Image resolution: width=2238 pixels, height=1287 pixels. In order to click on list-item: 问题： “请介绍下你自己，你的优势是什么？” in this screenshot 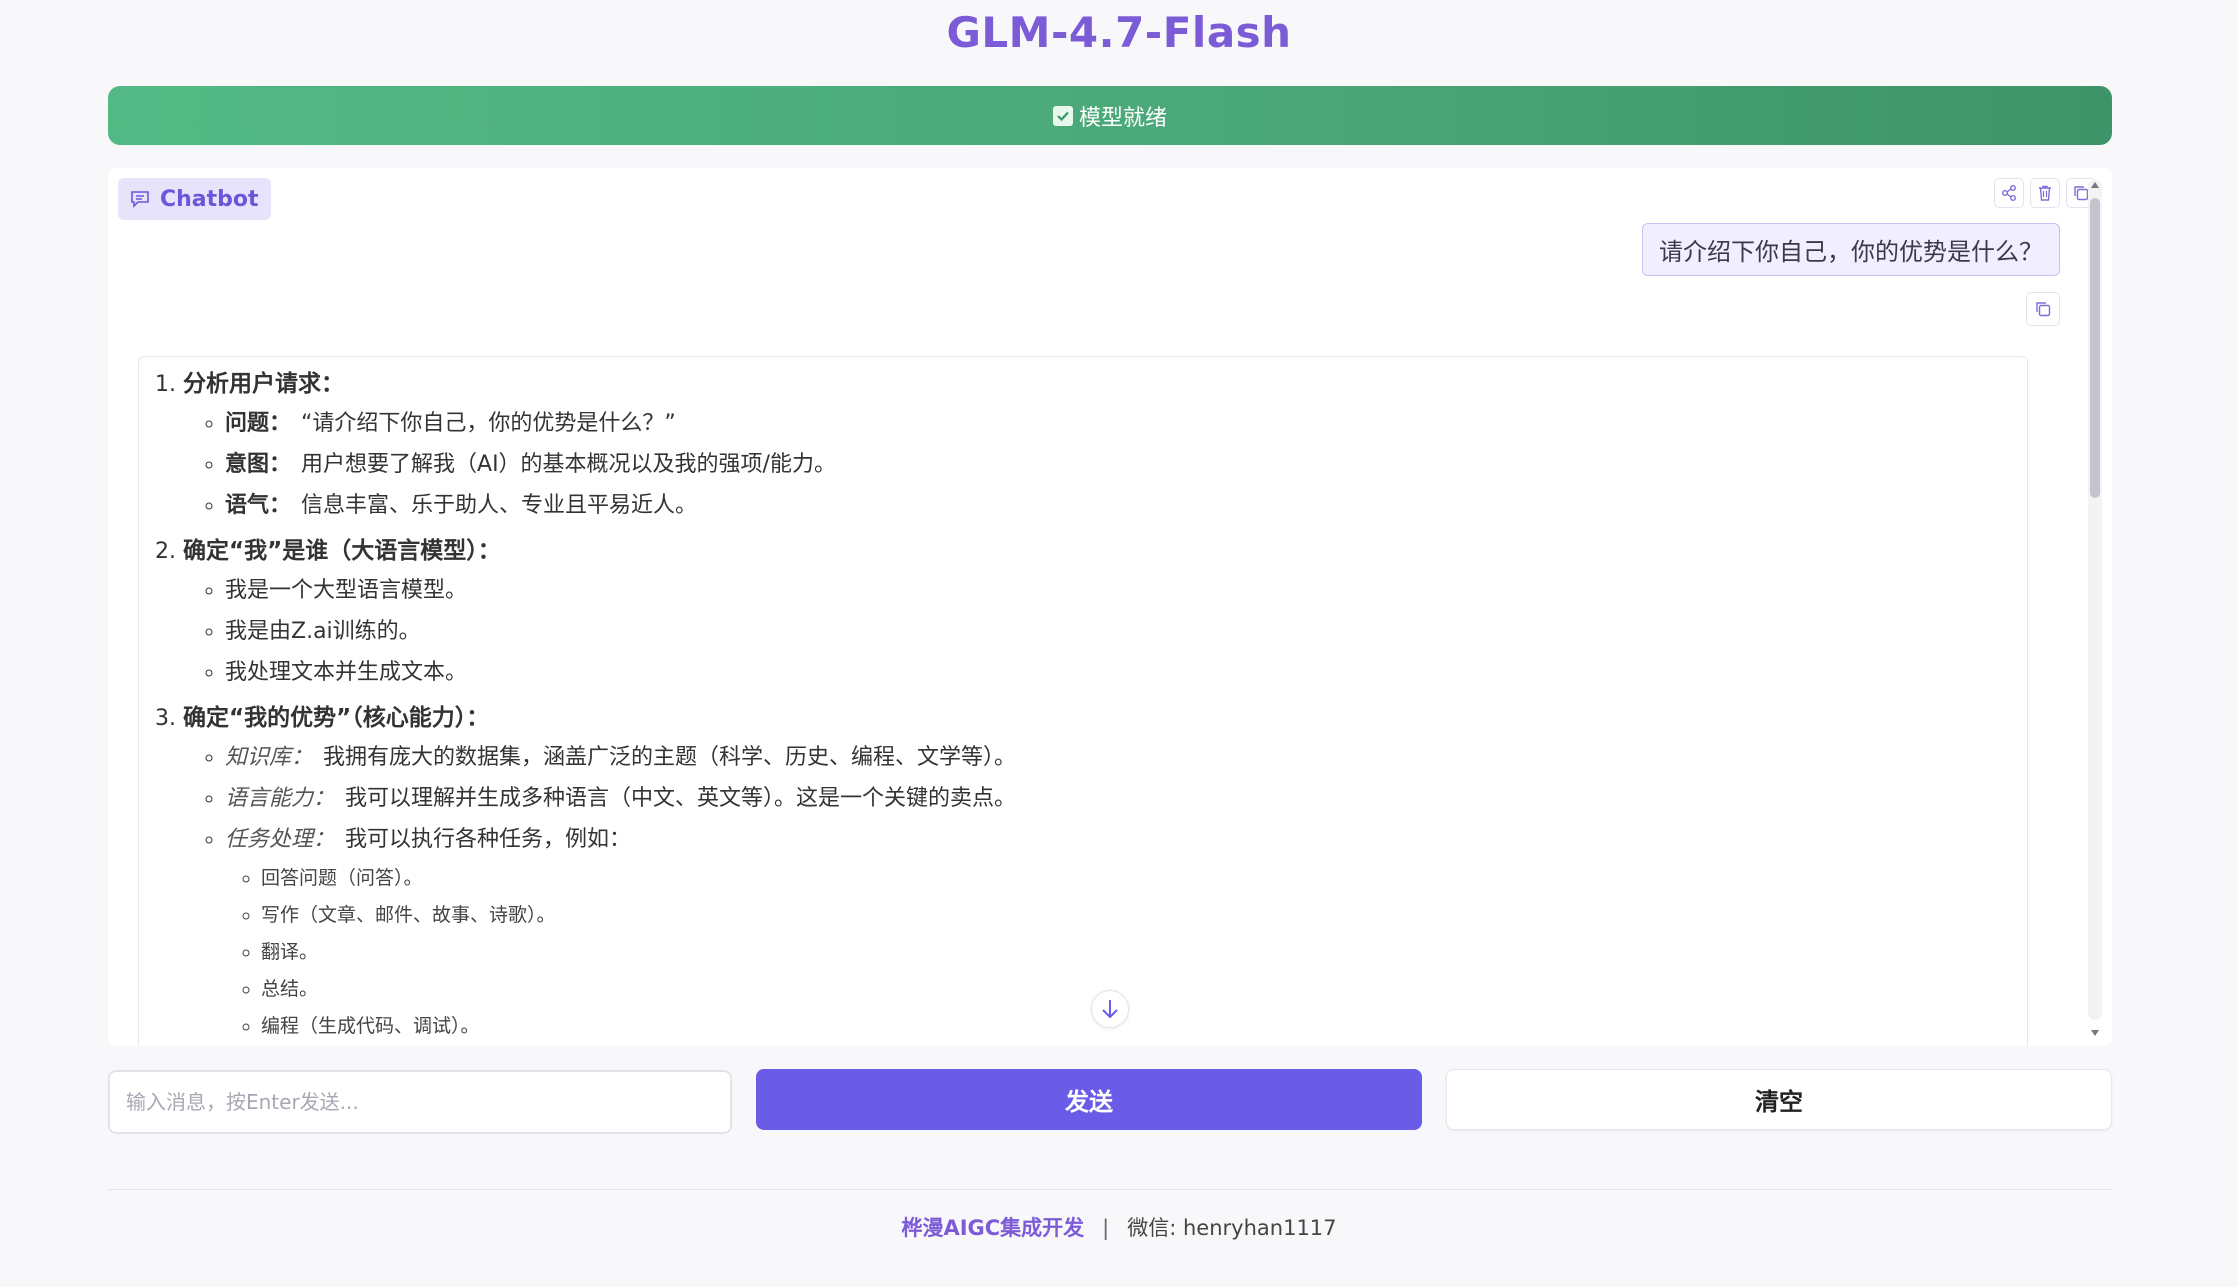, I will do `click(1118, 423)`.